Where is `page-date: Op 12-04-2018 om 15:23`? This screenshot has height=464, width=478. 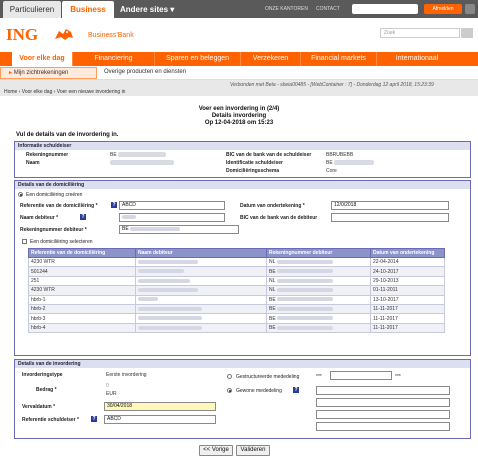
page-date: Op 12-04-2018 om 15:23 is located at coordinates (239, 123).